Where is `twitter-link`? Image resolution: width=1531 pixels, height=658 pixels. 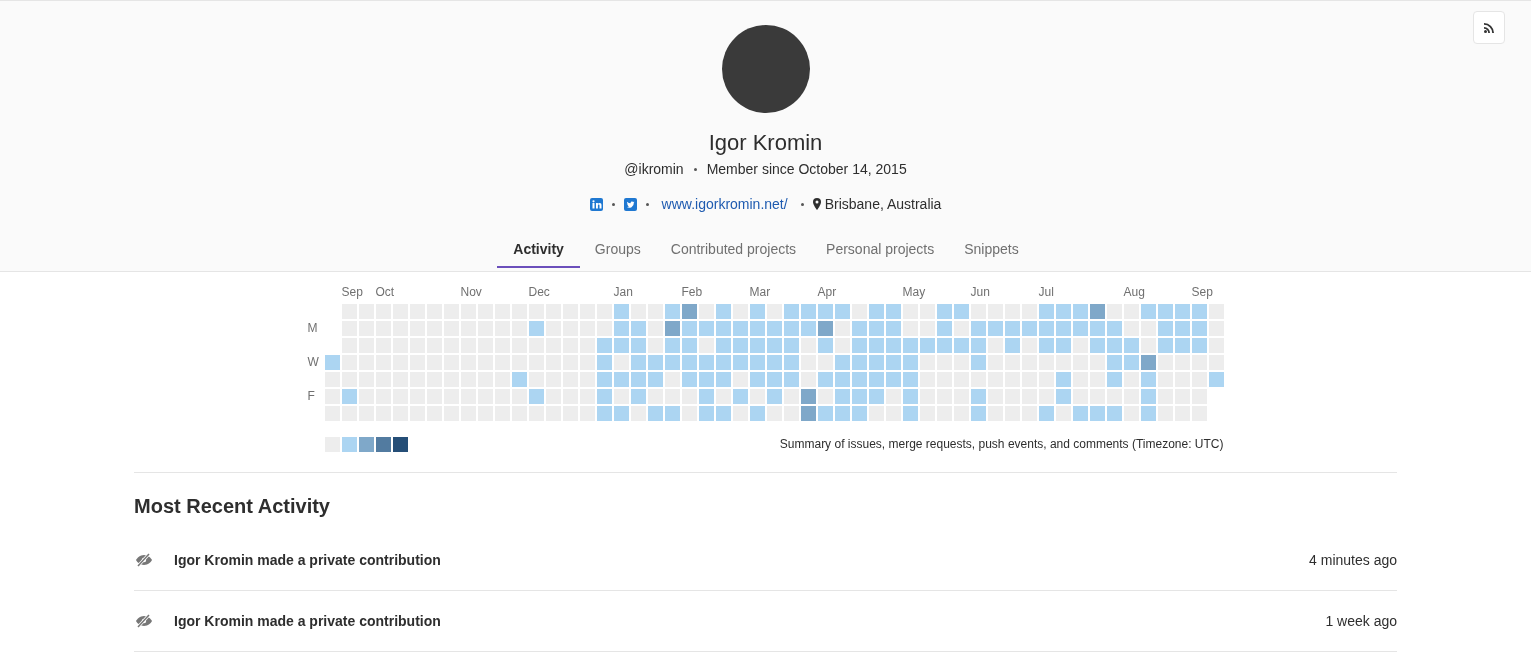 twitter-link is located at coordinates (630, 204).